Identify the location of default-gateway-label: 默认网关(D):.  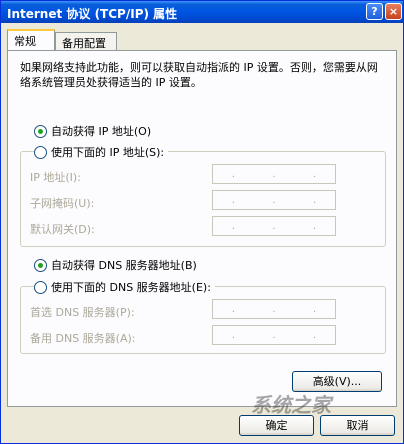
(62, 229).